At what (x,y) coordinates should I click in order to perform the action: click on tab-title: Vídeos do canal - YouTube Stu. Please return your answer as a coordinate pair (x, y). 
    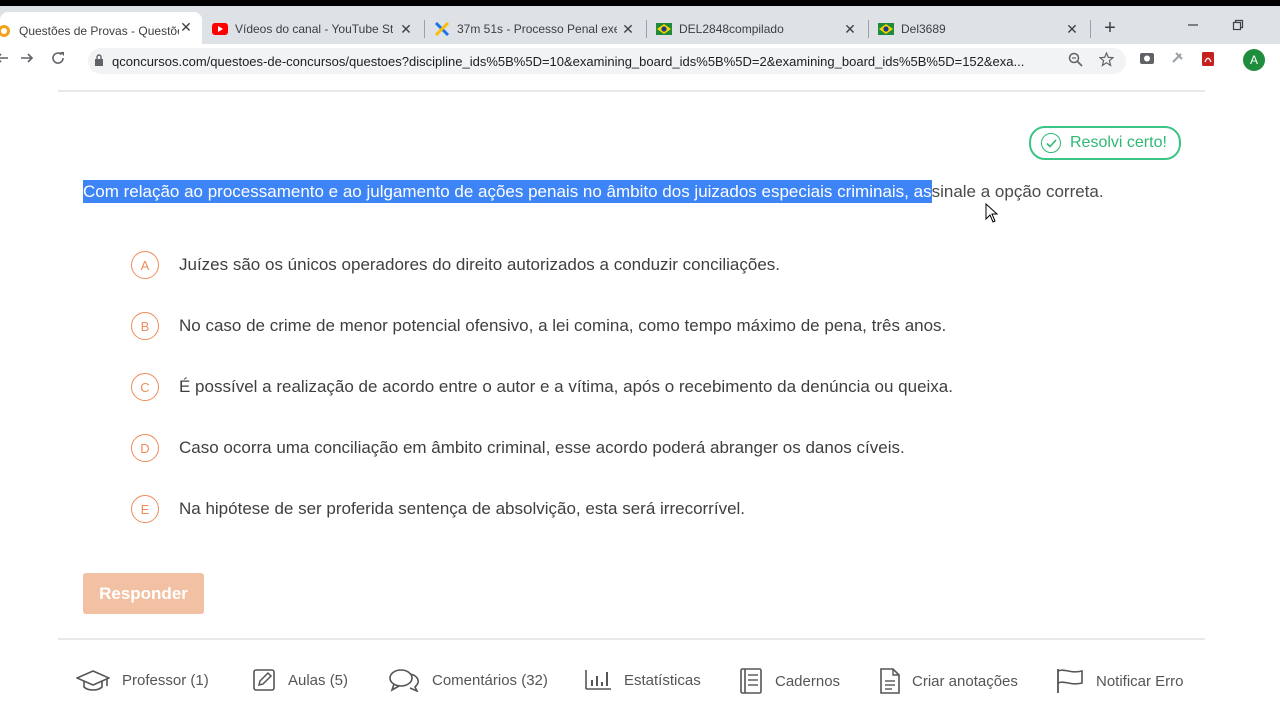
    Looking at the image, I should click on (314, 29).